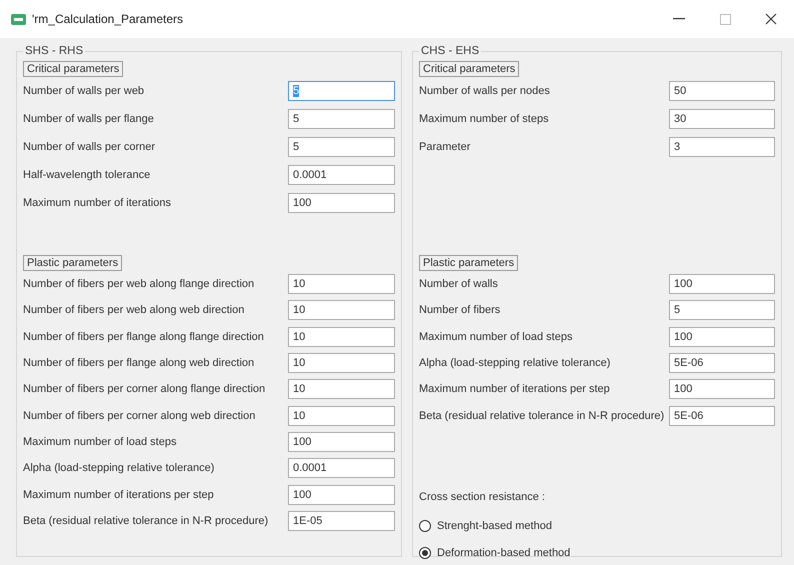 The height and width of the screenshot is (565, 794). What do you see at coordinates (484, 91) in the screenshot?
I see `field-label: Number of walls per nodes` at bounding box center [484, 91].